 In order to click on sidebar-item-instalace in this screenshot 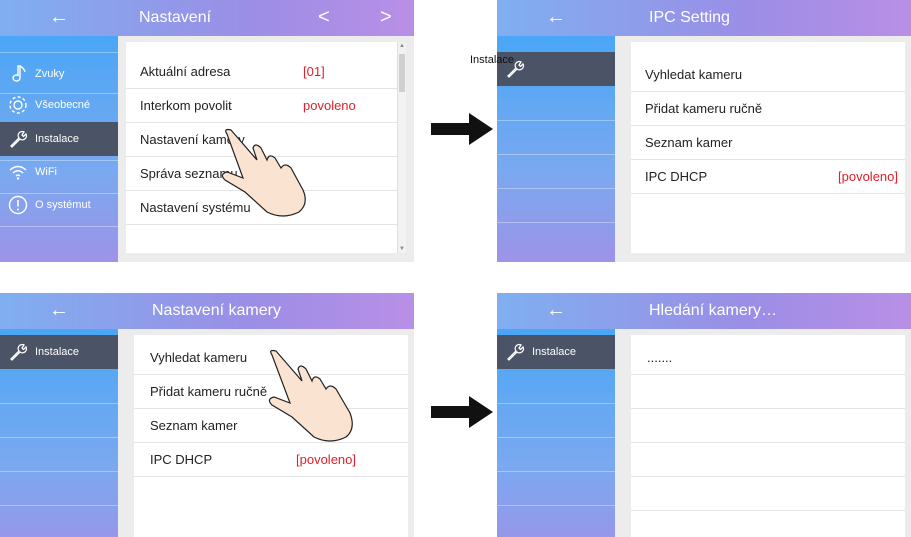, I will do `click(556, 69)`.